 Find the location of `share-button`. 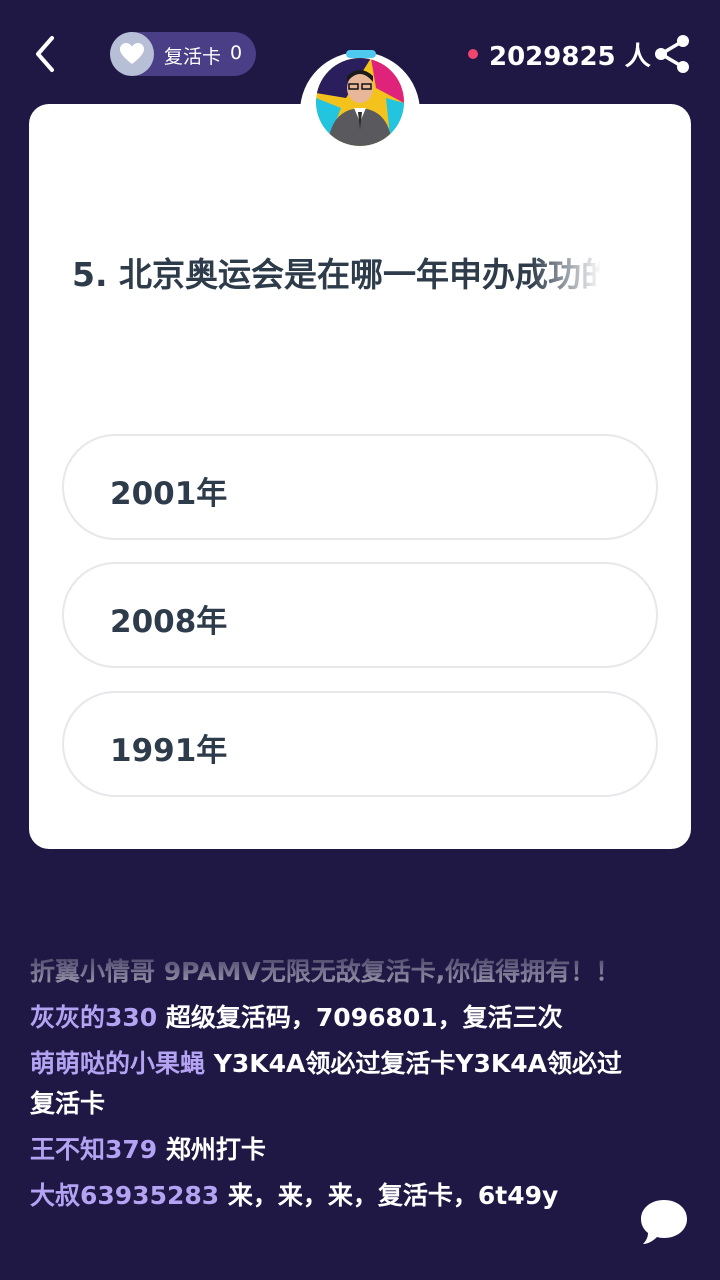

share-button is located at coordinates (672, 54).